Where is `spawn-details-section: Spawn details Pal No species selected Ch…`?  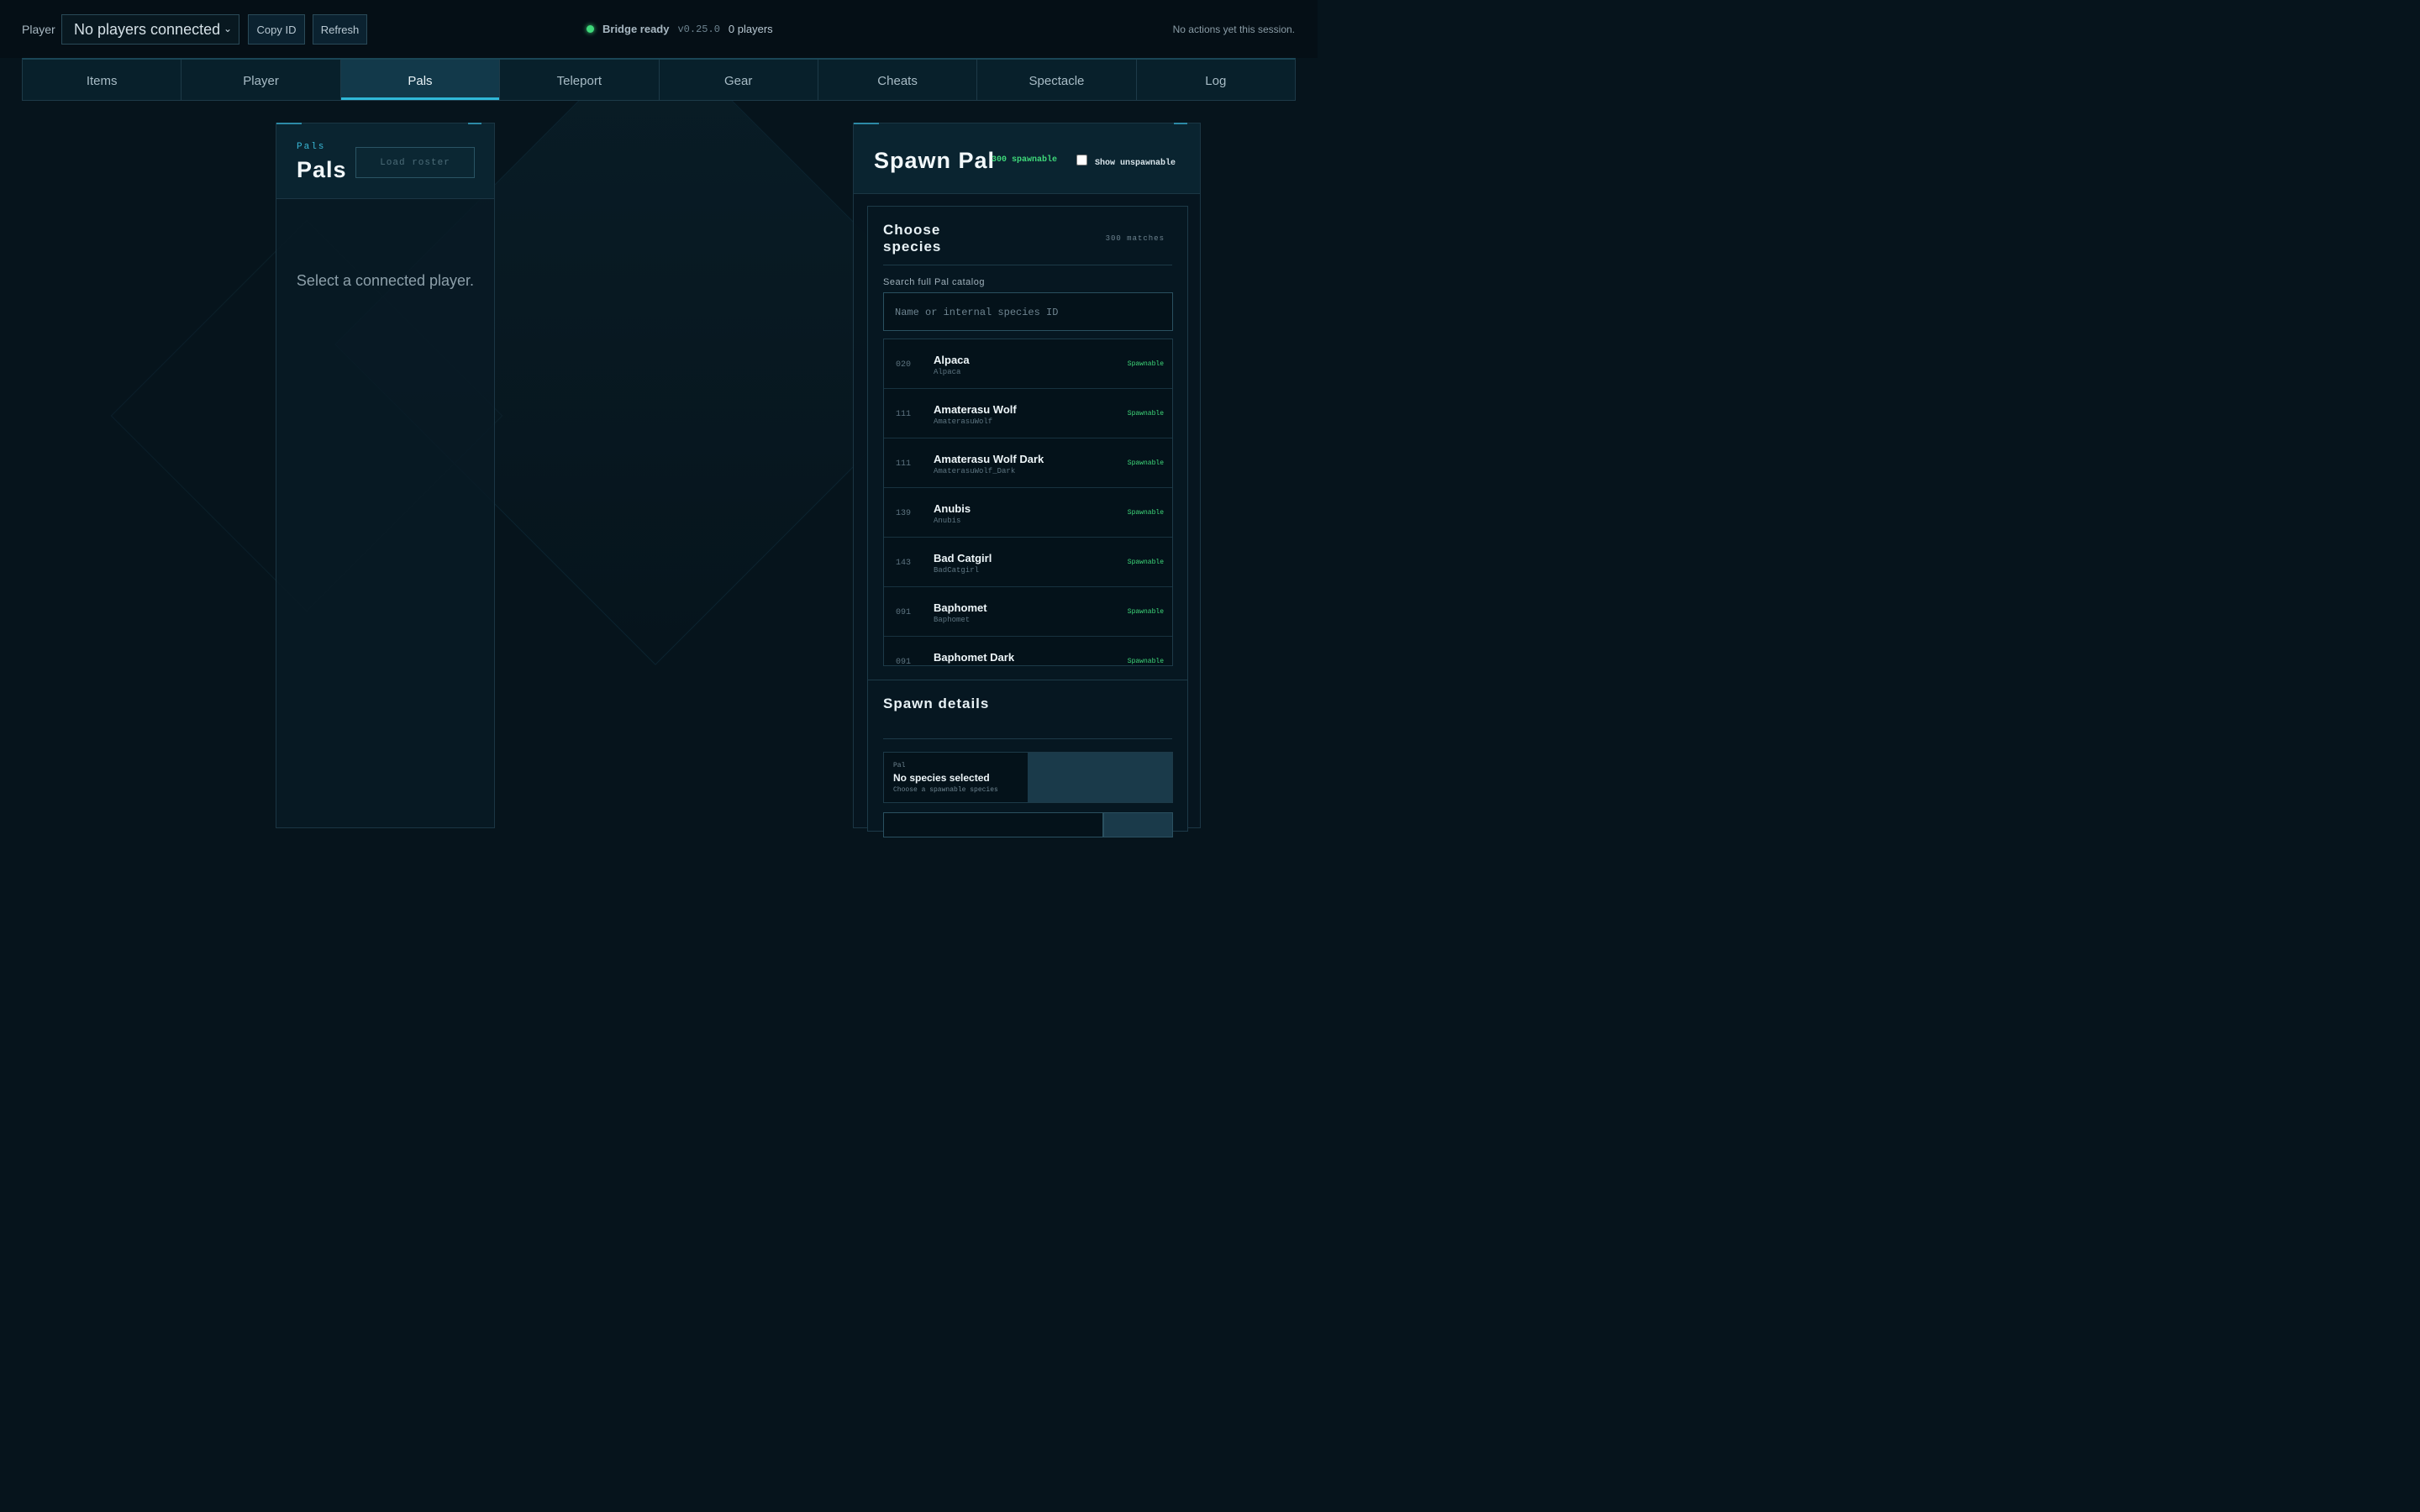 spawn-details-section: Spawn details Pal No species selected Ch… is located at coordinates (1027, 758).